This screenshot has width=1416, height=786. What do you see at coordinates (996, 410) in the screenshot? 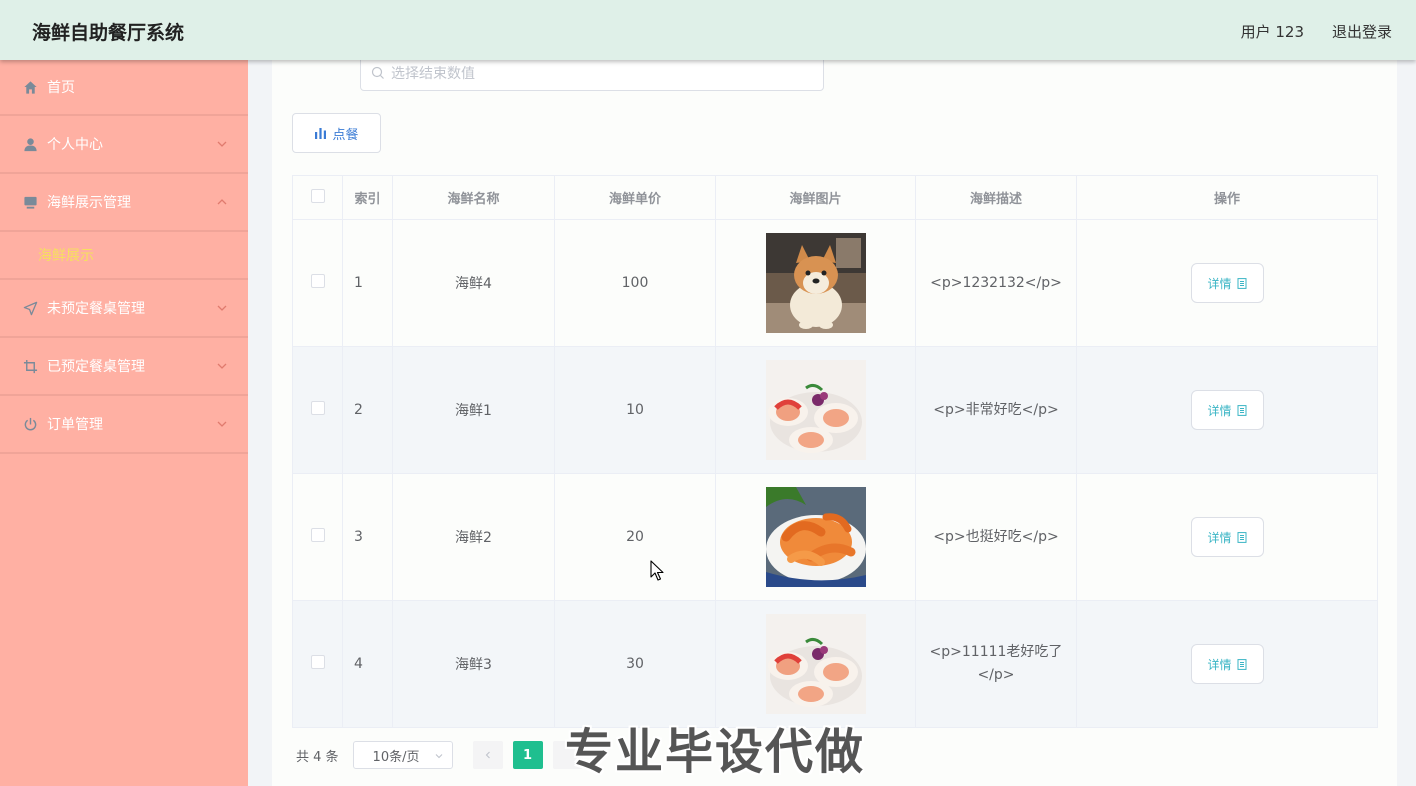
I see `row-description: <p>非常好吃</p>` at bounding box center [996, 410].